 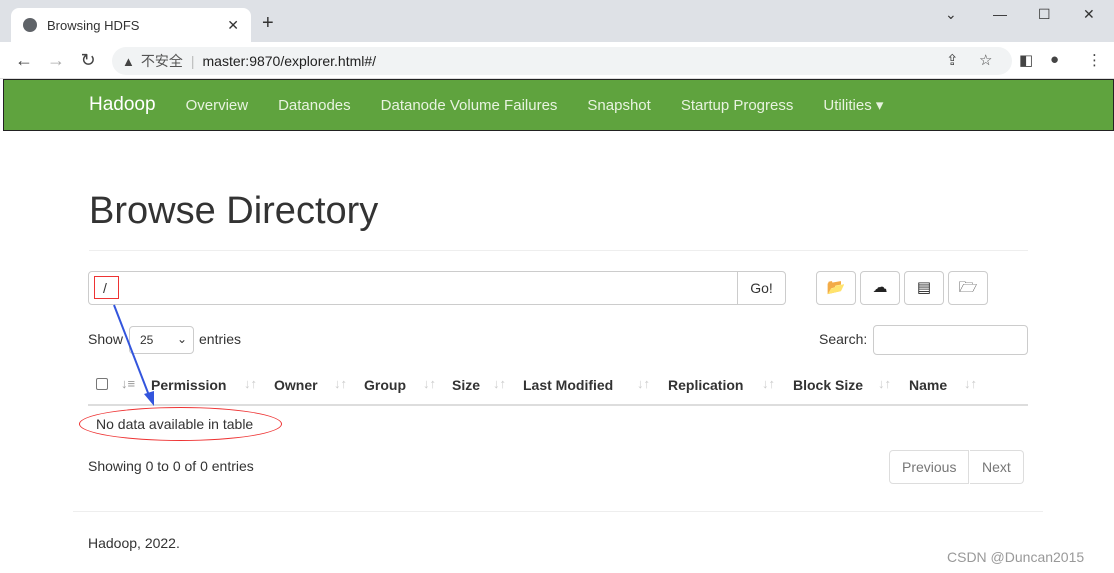 What do you see at coordinates (181, 339) in the screenshot?
I see `chevron-down-icon: ⌄` at bounding box center [181, 339].